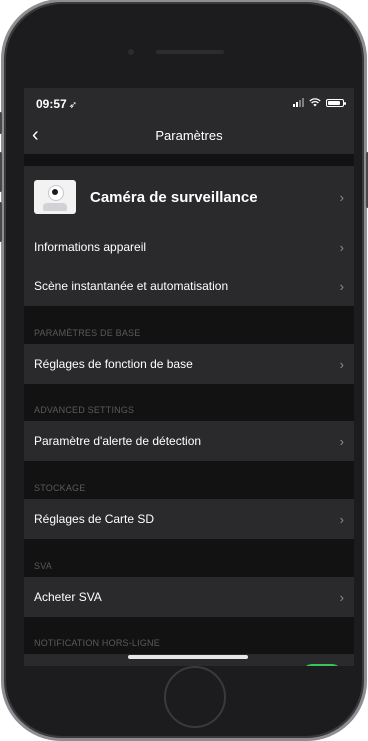  I want to click on time-text: 09:57, so click(51, 104).